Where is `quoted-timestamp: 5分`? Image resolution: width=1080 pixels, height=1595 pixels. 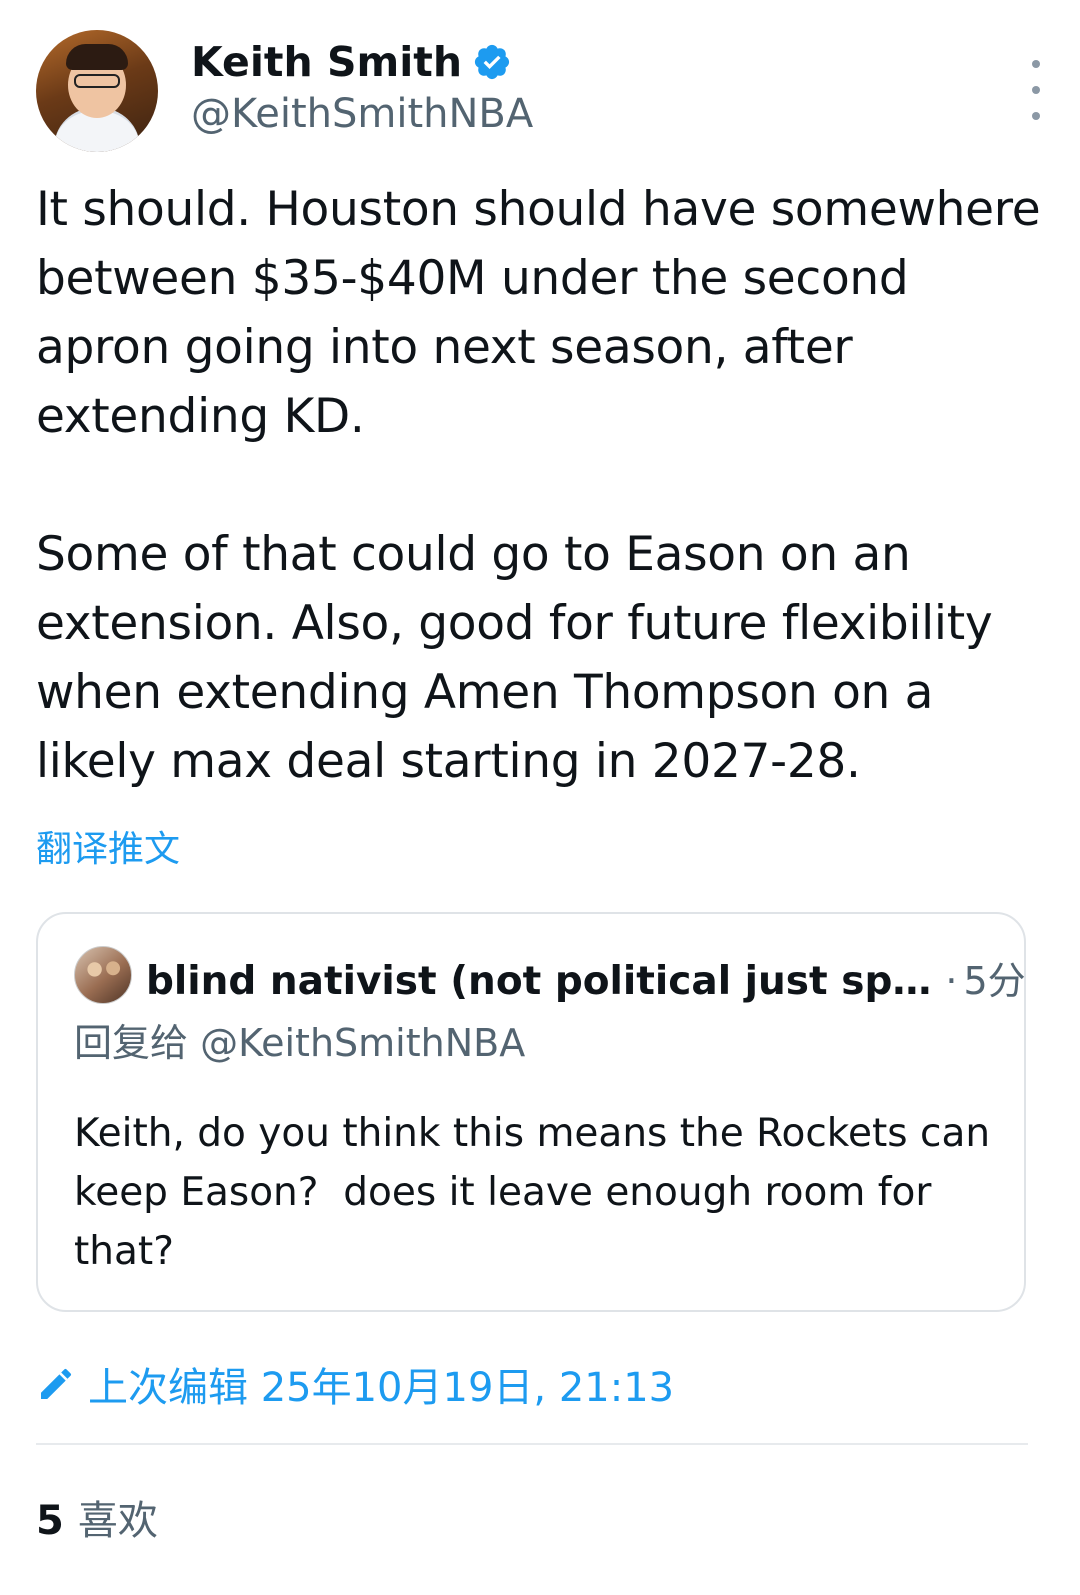
quoted-timestamp: 5分 is located at coordinates (994, 977).